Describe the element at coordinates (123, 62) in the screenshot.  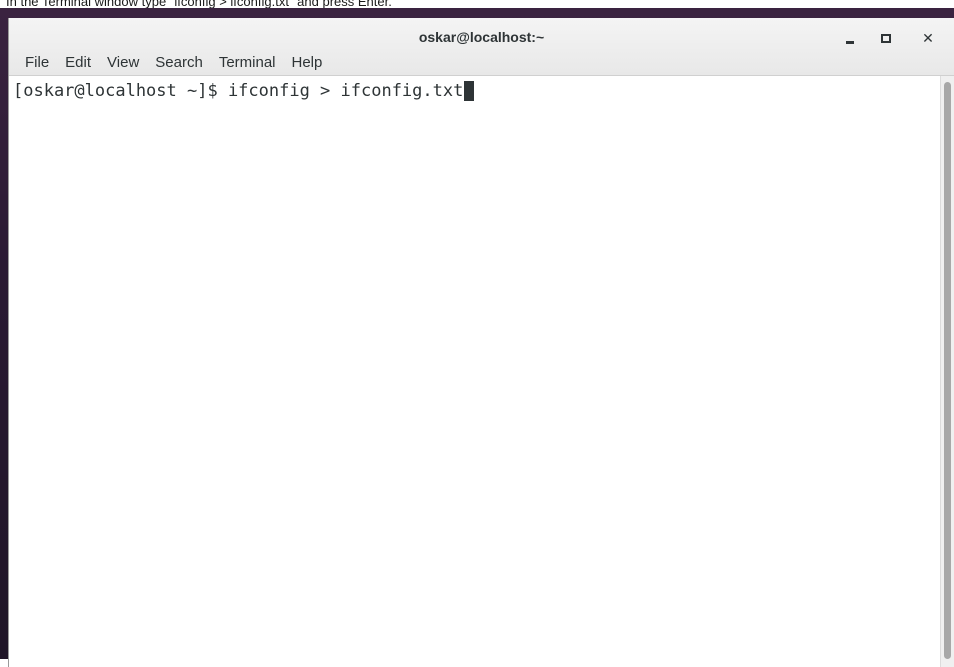
I see `menu-view: View` at that location.